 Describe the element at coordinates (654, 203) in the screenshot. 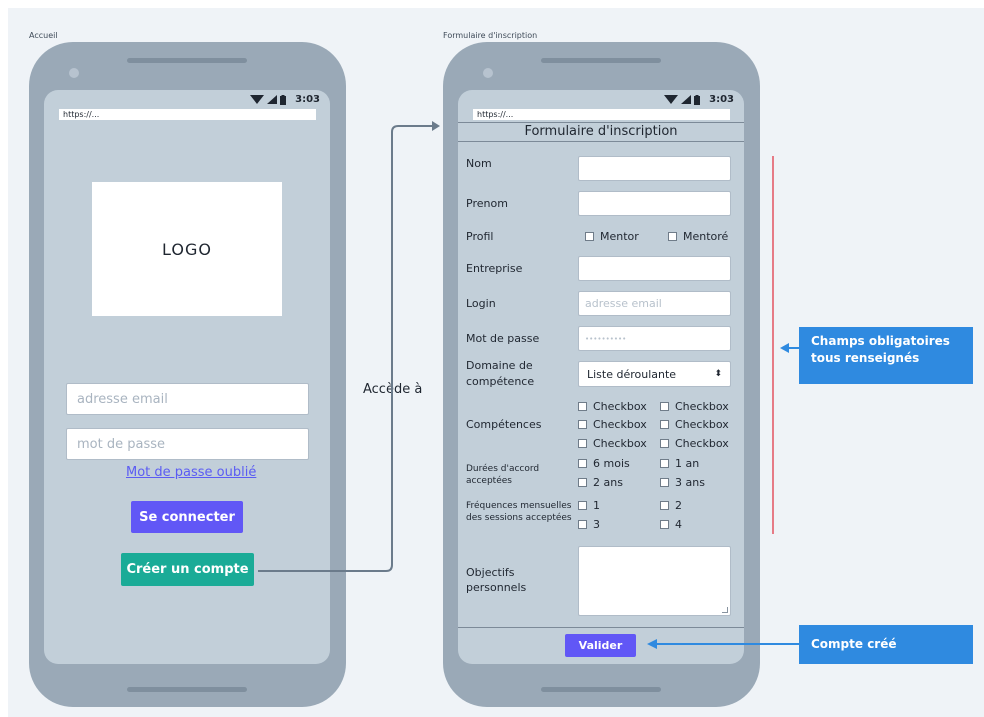

I see `prenom-input` at that location.